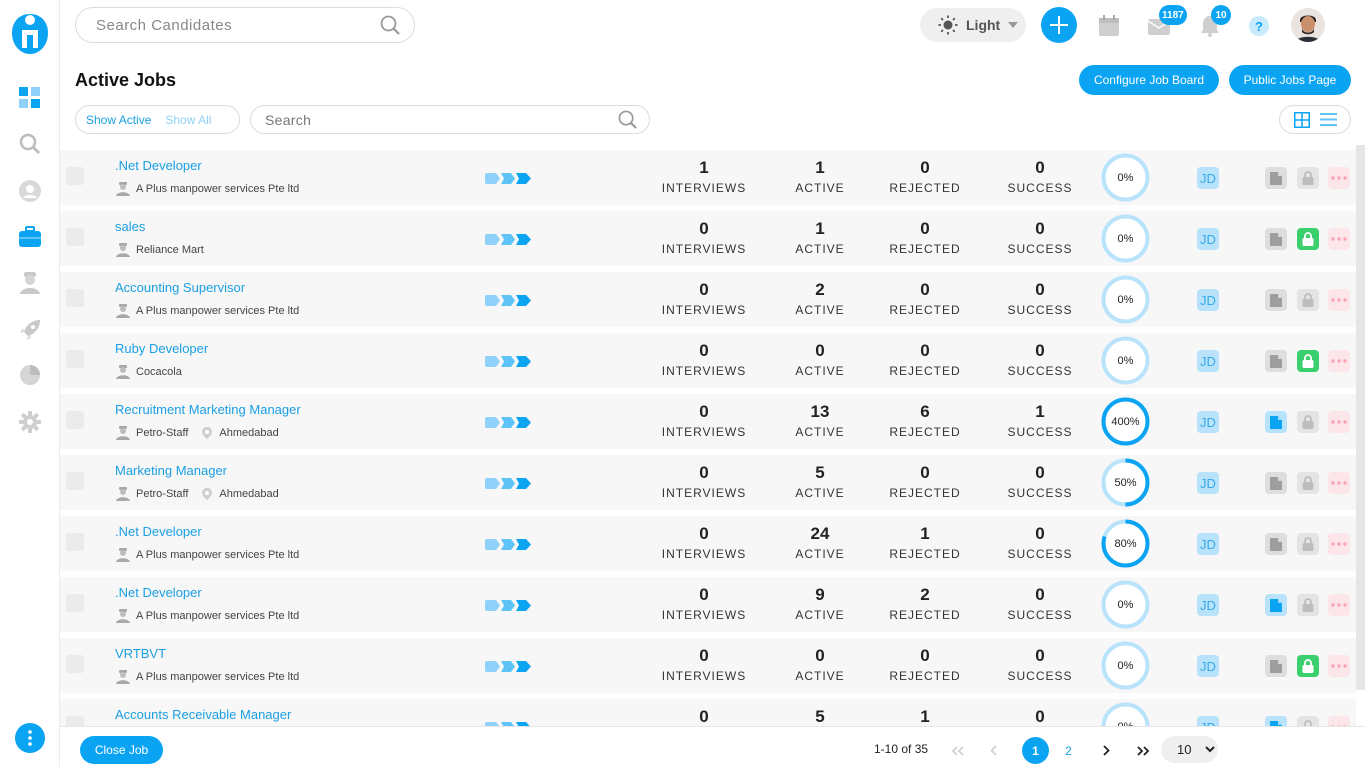 The image size is (1365, 767). Describe the element at coordinates (1290, 80) in the screenshot. I see `public-jobs-page-button: Public Jobs Page` at that location.